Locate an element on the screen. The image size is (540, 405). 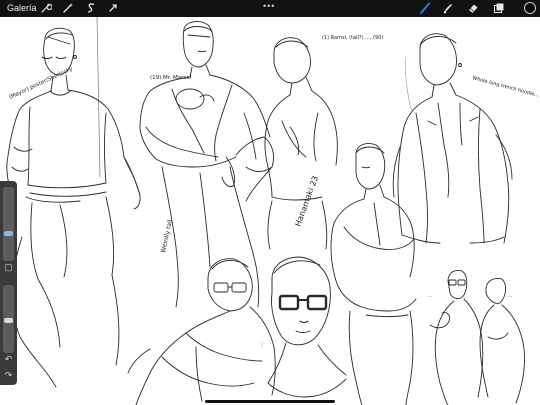
modify-button: ▢ is located at coordinates (8, 267).